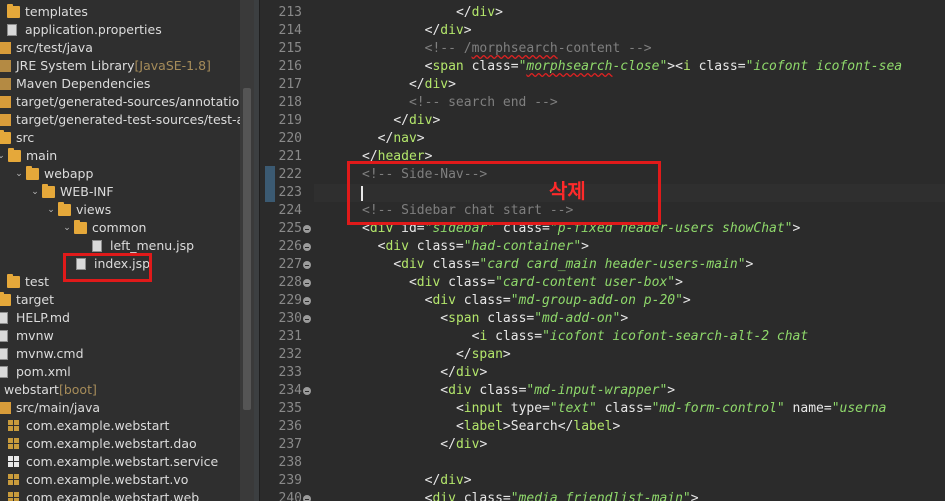  I want to click on tree-item: src/test/java, so click(120, 48).